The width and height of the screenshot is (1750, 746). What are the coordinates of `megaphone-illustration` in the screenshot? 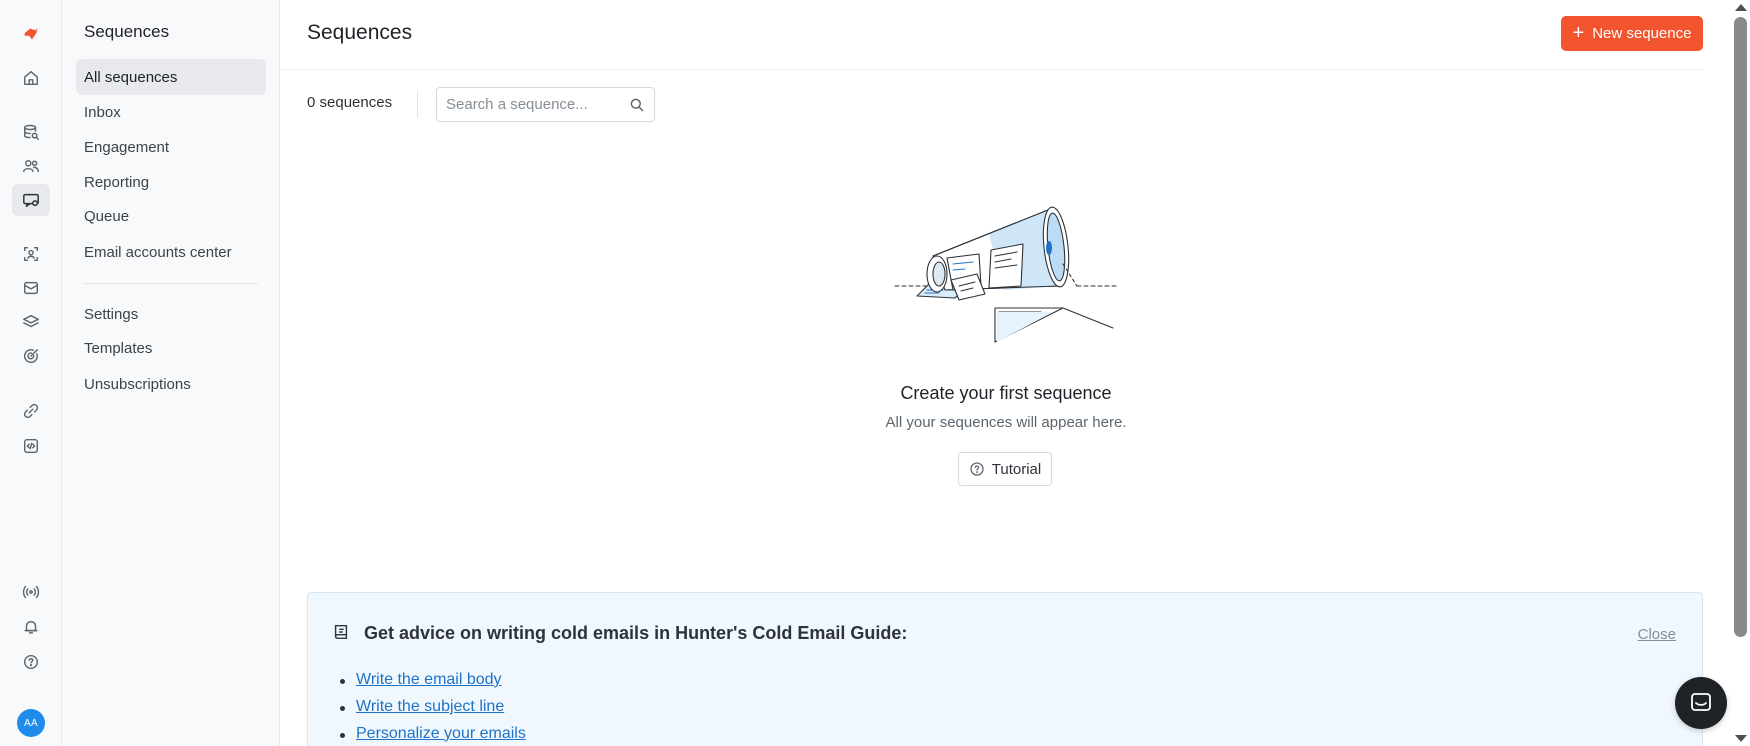 It's located at (1007, 274).